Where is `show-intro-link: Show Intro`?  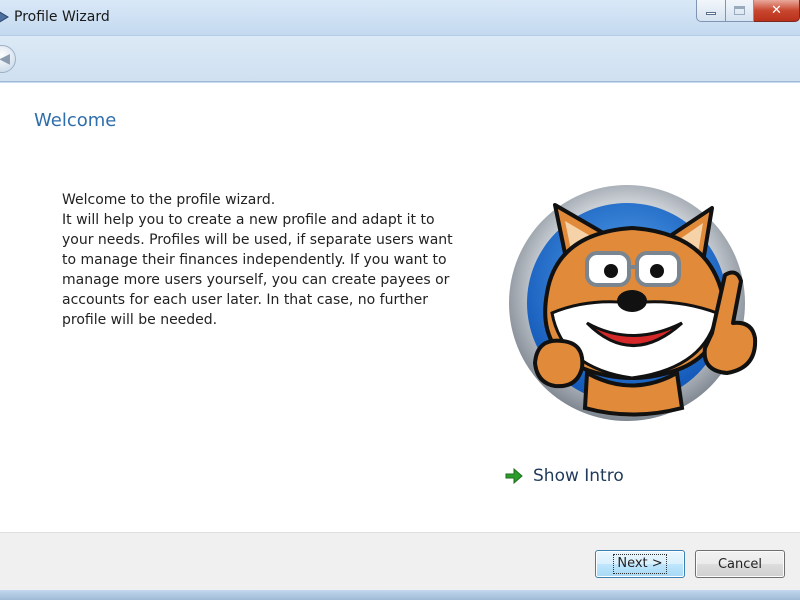 show-intro-link: Show Intro is located at coordinates (564, 476).